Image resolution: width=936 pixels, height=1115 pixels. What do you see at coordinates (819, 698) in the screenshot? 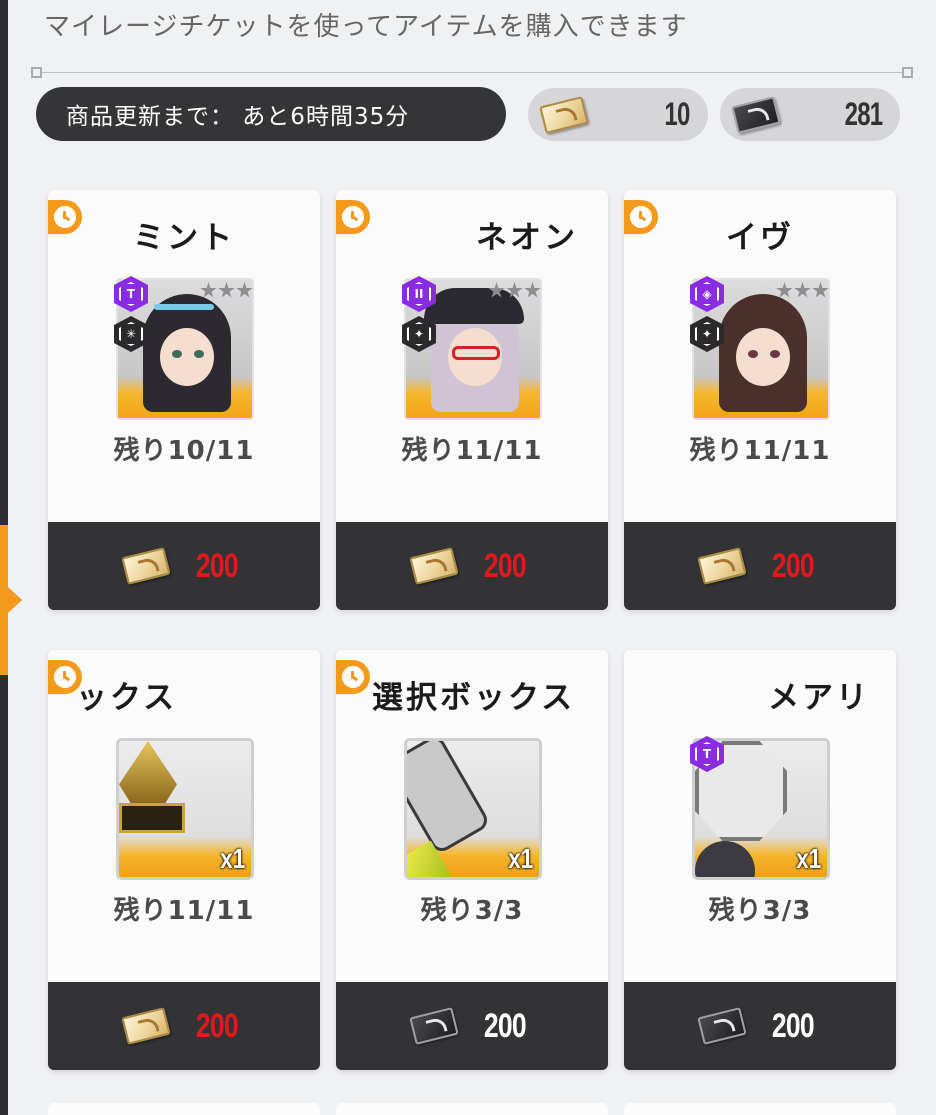
I see `item-name: メアリ` at bounding box center [819, 698].